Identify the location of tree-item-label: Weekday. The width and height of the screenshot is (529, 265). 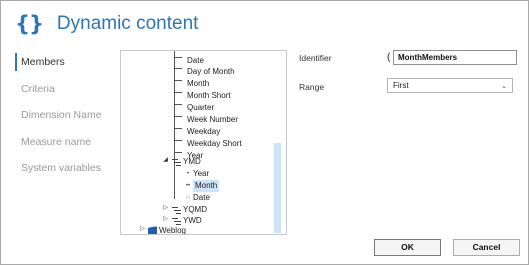
(204, 131).